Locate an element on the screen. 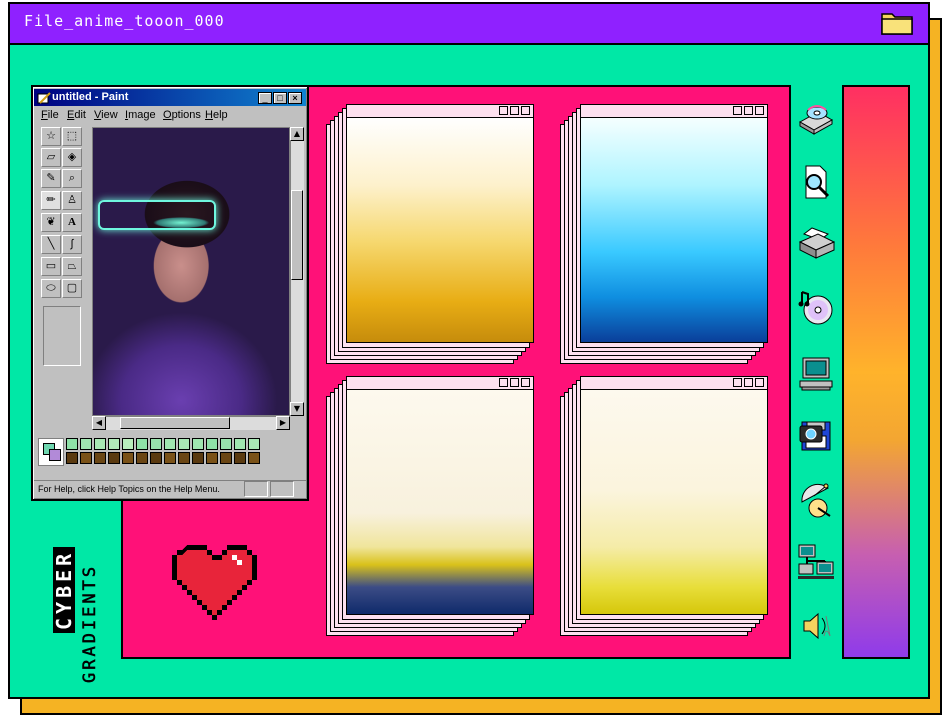 This screenshot has width=950, height=723. maximize-button: □ is located at coordinates (280, 98).